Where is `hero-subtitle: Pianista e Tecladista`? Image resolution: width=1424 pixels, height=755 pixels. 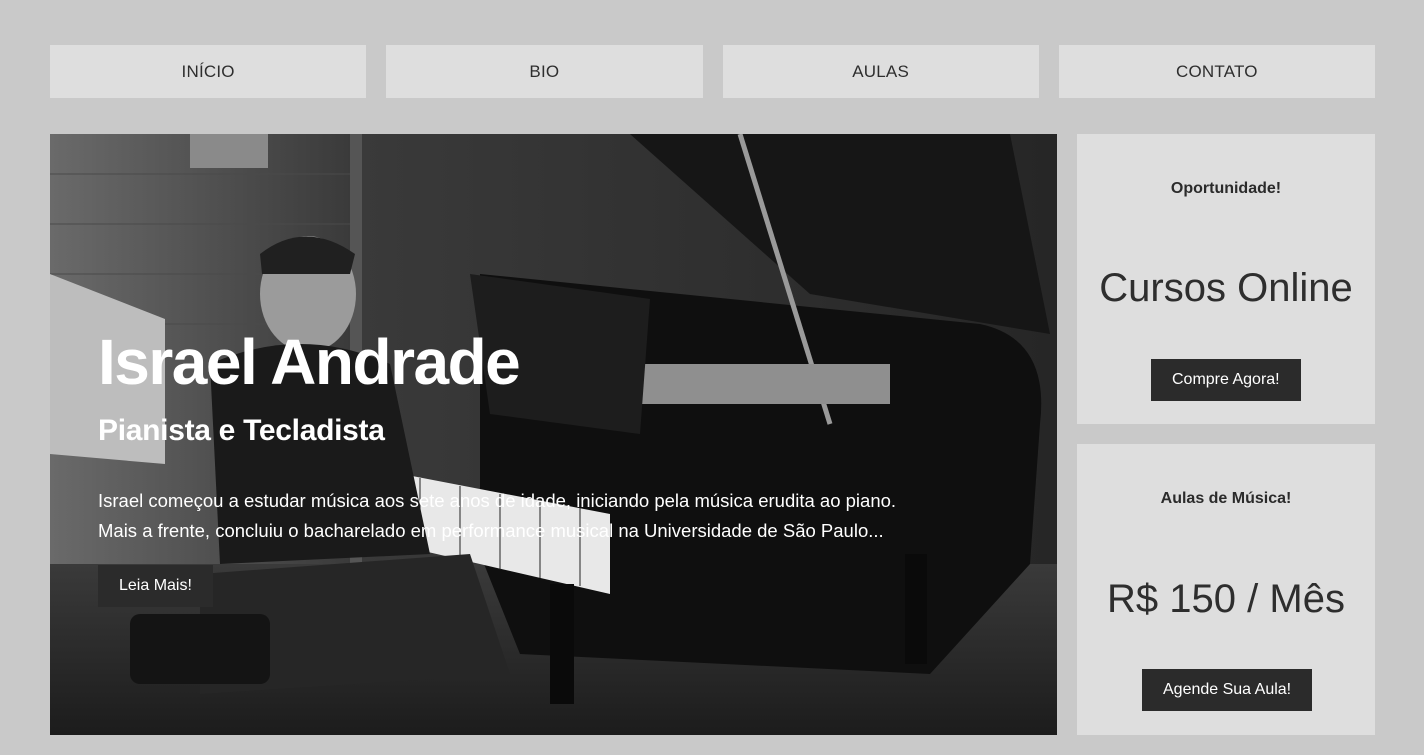 hero-subtitle: Pianista e Tecladista is located at coordinates (241, 430).